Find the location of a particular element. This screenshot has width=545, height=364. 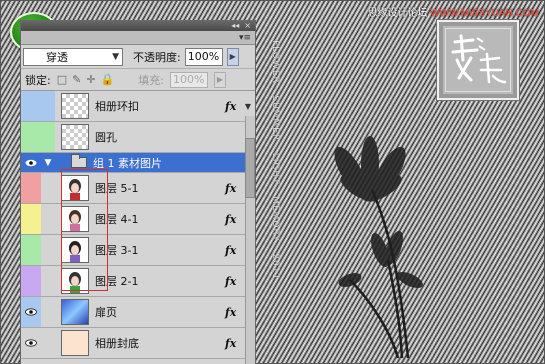

seal-stamp is located at coordinates (478, 60).